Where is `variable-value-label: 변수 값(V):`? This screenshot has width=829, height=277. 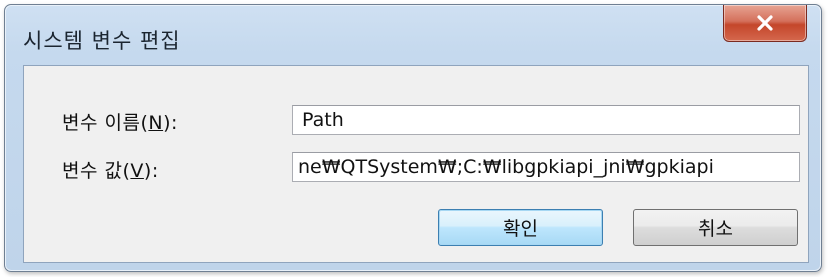 variable-value-label: 변수 값(V): is located at coordinates (110, 171).